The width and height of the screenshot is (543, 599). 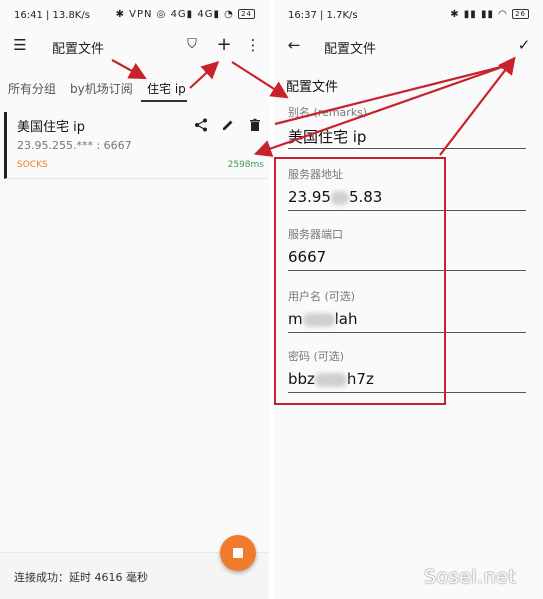 What do you see at coordinates (228, 126) in the screenshot?
I see `edit-icon` at bounding box center [228, 126].